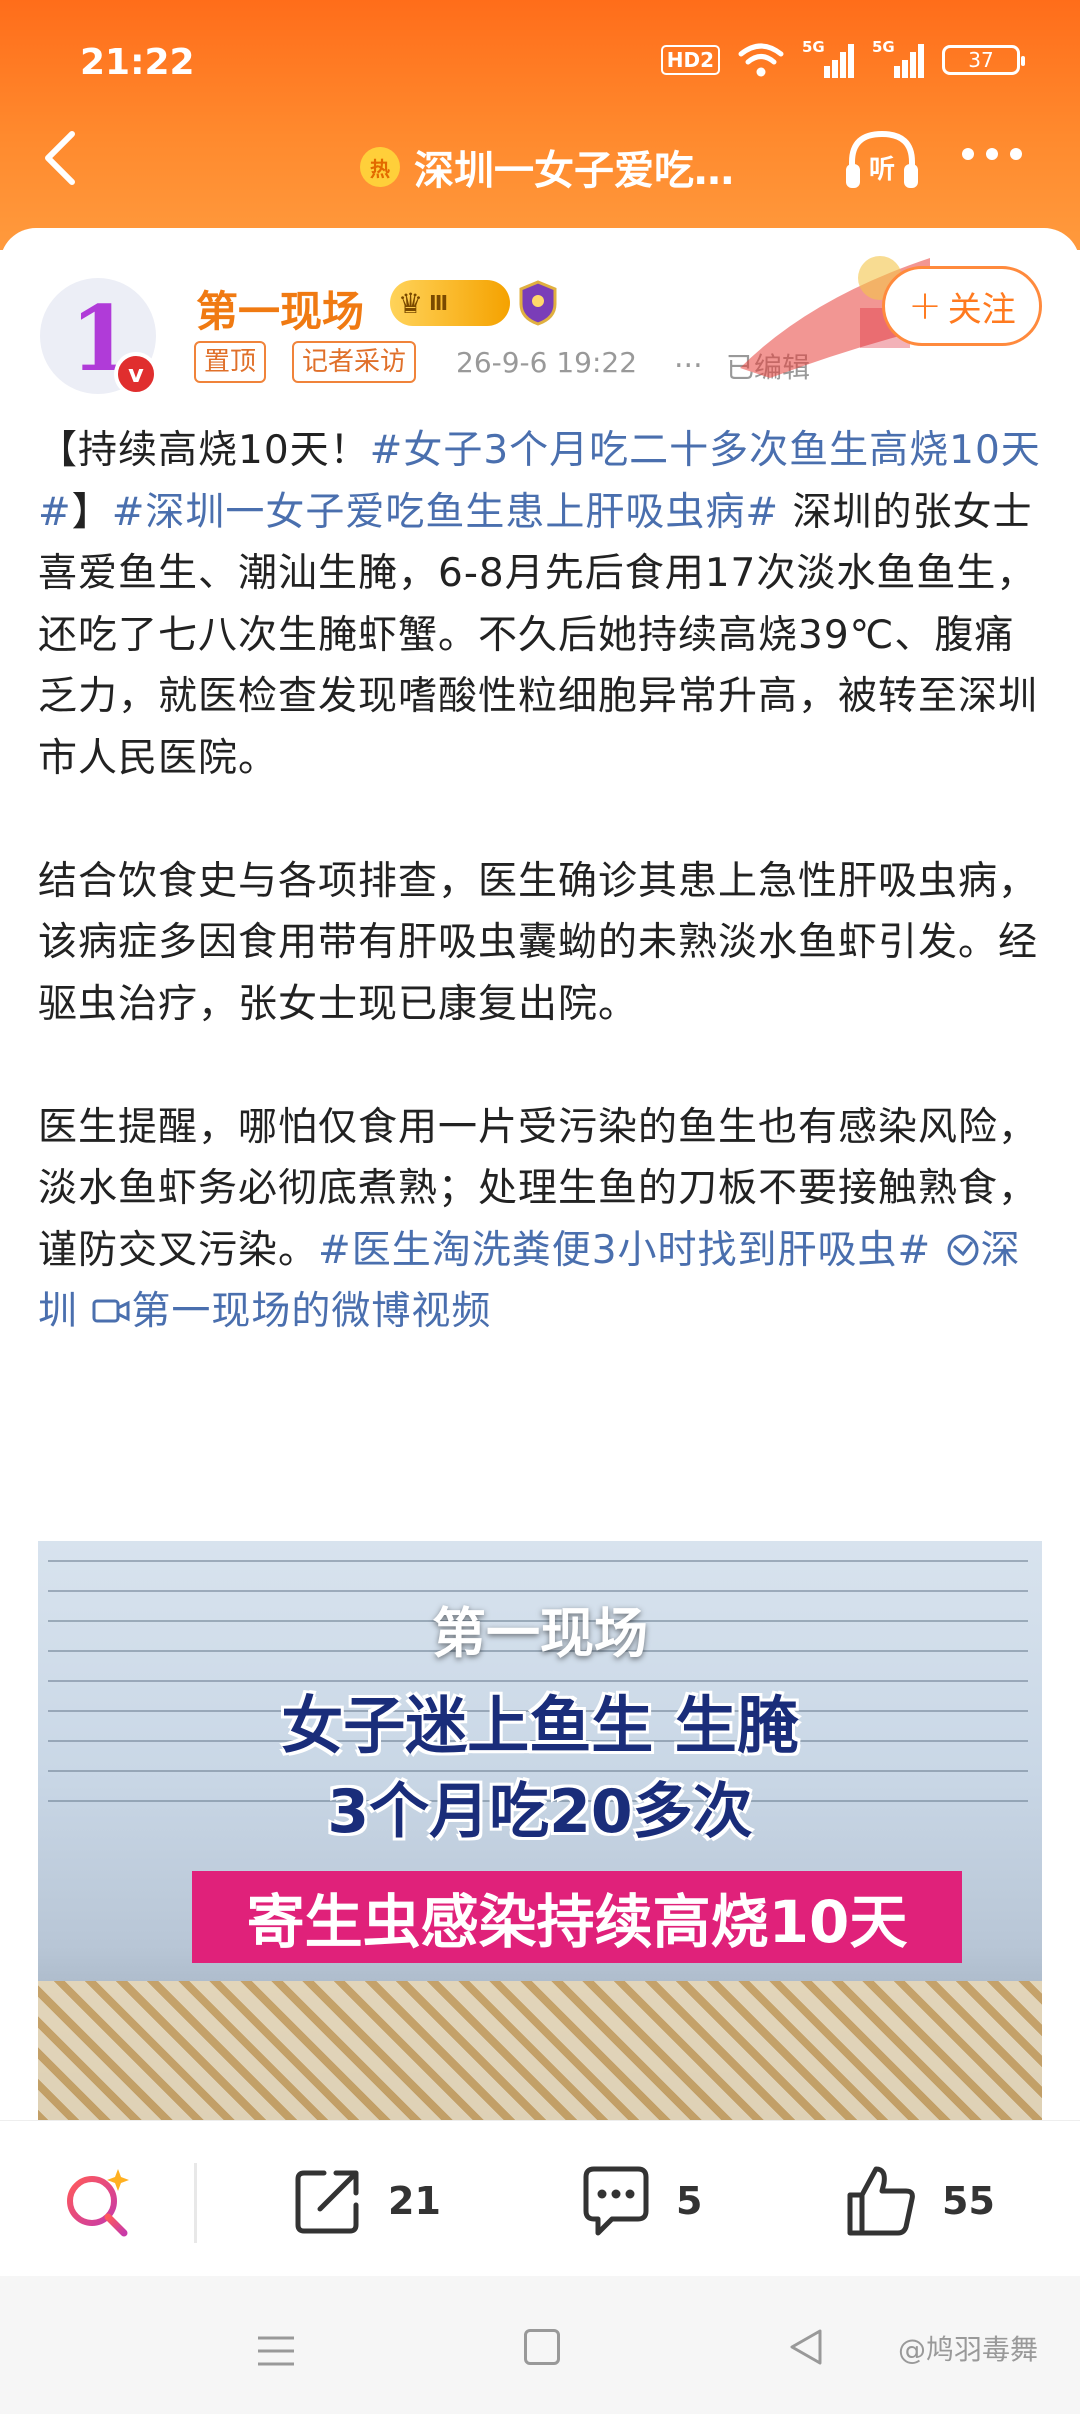 This screenshot has width=1080, height=2414. Describe the element at coordinates (540, 125) in the screenshot. I see `app-header: 21:22 HD2 5G 5G 37 热 深圳一女子爱吃… 听` at that location.